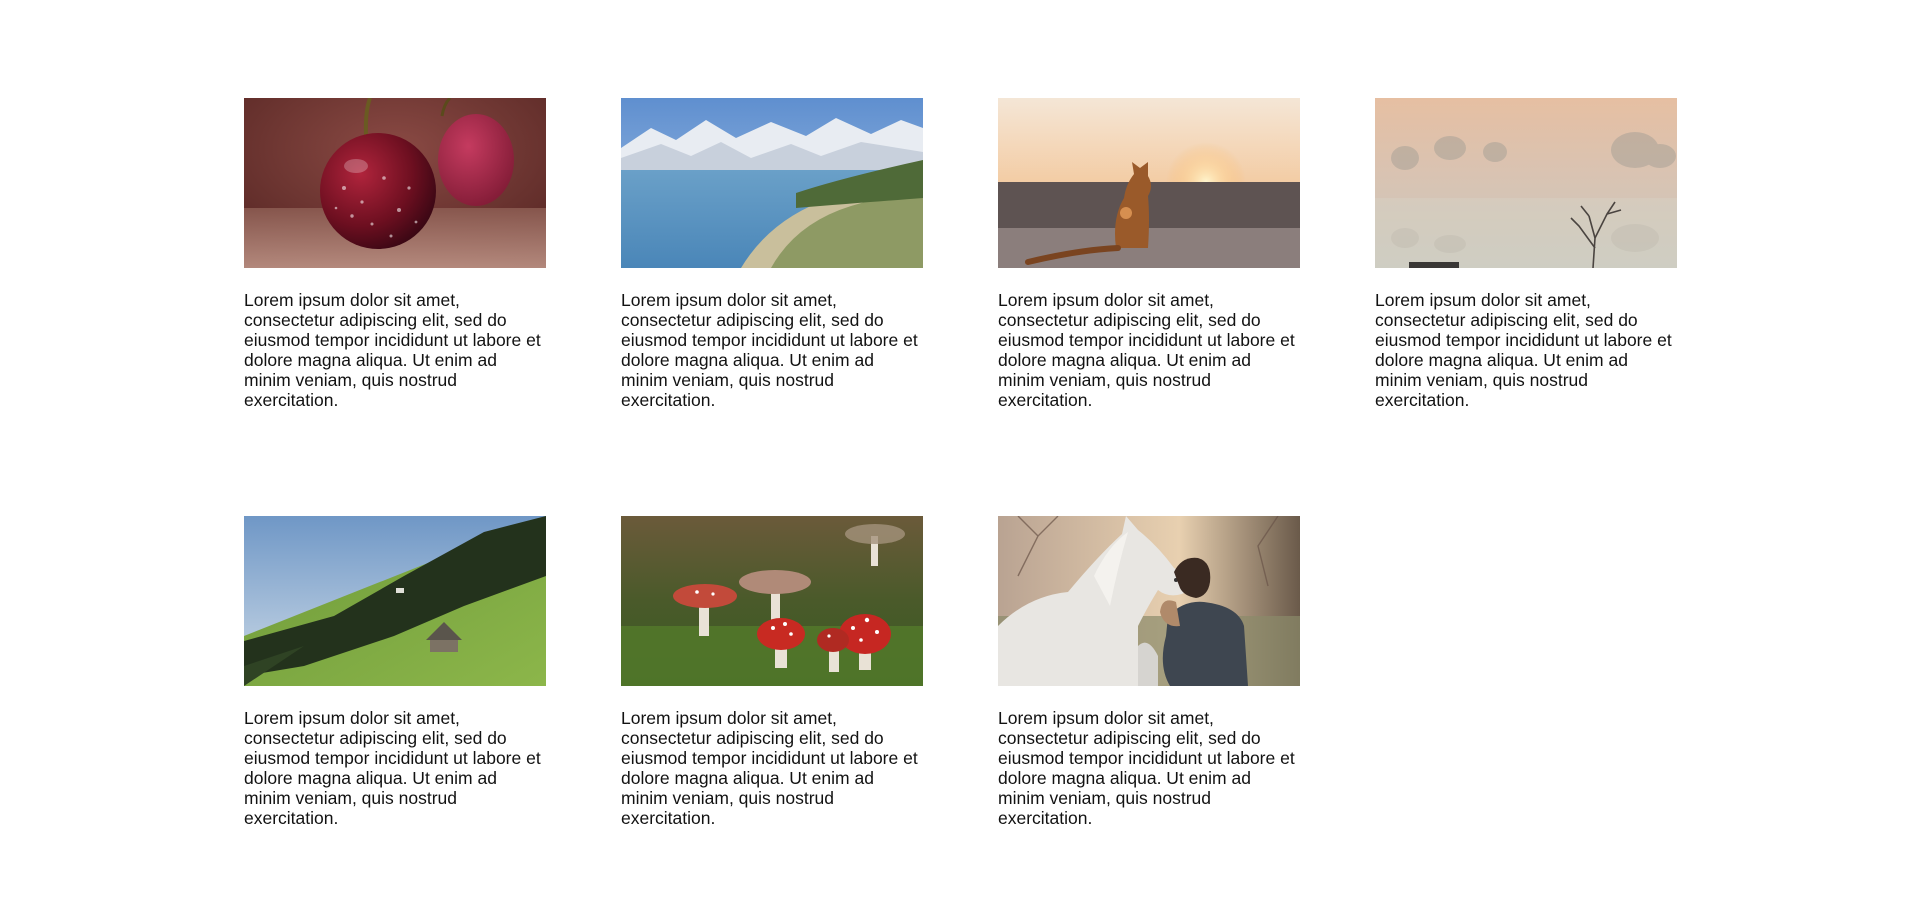 This screenshot has width=1914, height=902. What do you see at coordinates (1149, 600) in the screenshot?
I see `man-and-horse-photo` at bounding box center [1149, 600].